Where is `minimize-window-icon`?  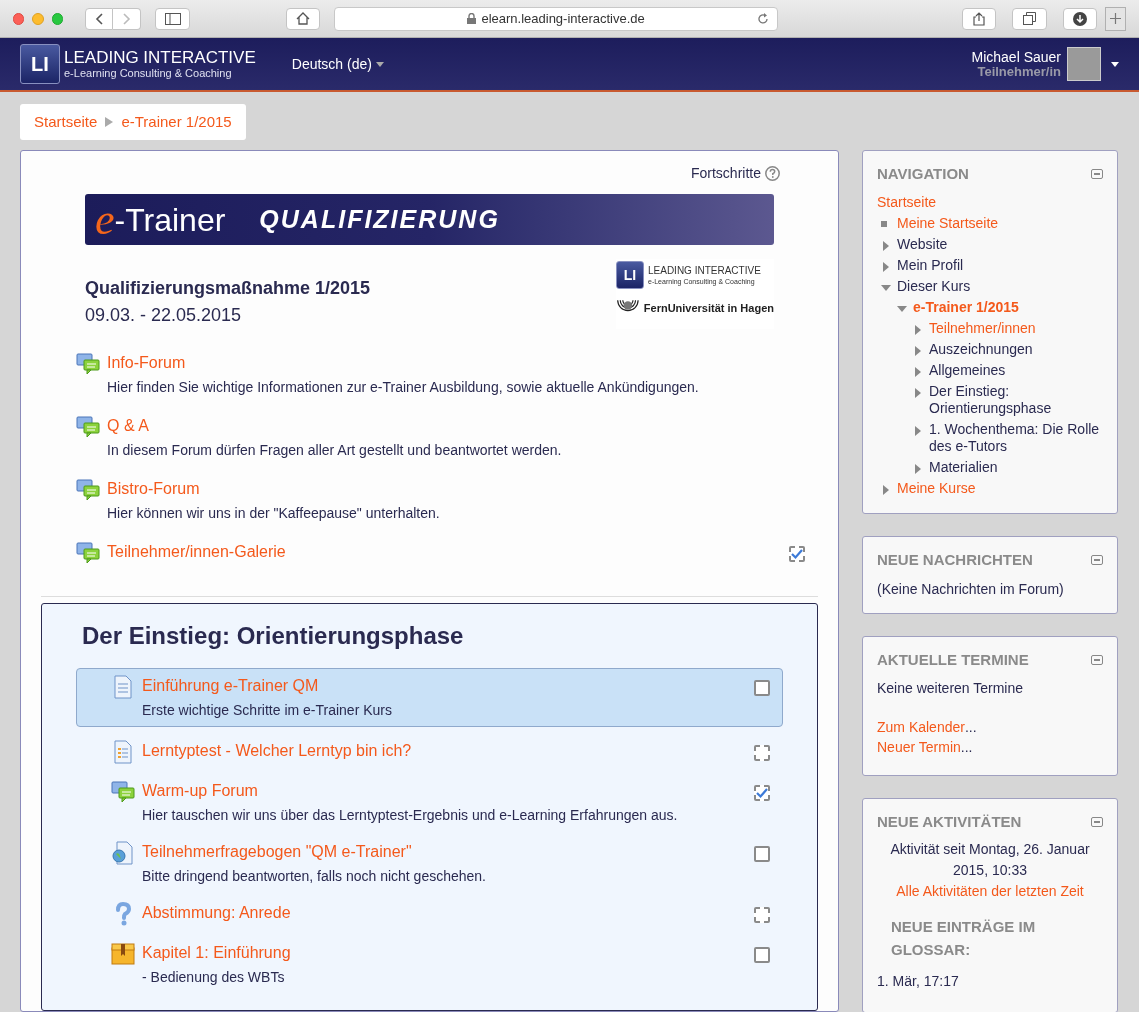
minimize-window-icon is located at coordinates (38, 18).